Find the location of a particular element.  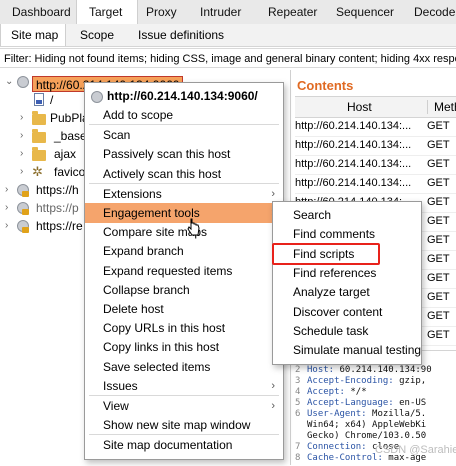

submenu-item-label: Schedule task is located at coordinates (331, 330).